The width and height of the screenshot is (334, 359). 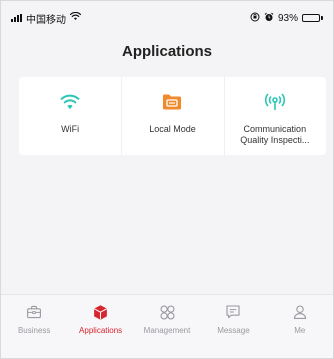 What do you see at coordinates (275, 102) in the screenshot?
I see `signal-antenna-icon` at bounding box center [275, 102].